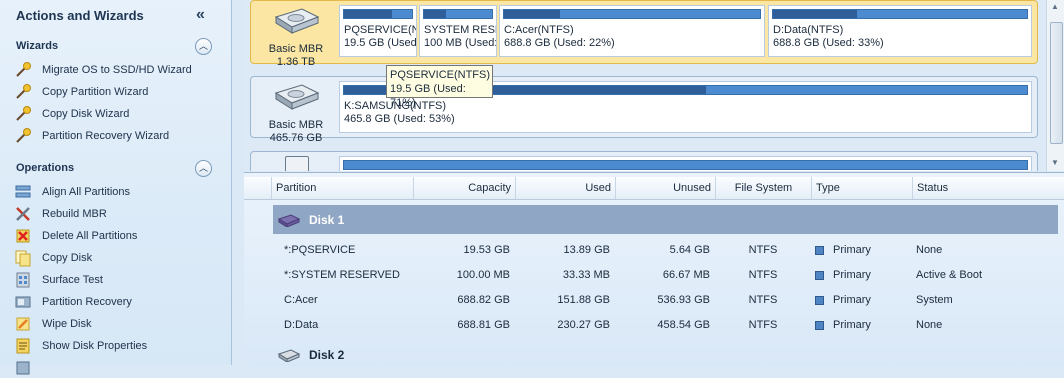  I want to click on usage-fill, so click(815, 14).